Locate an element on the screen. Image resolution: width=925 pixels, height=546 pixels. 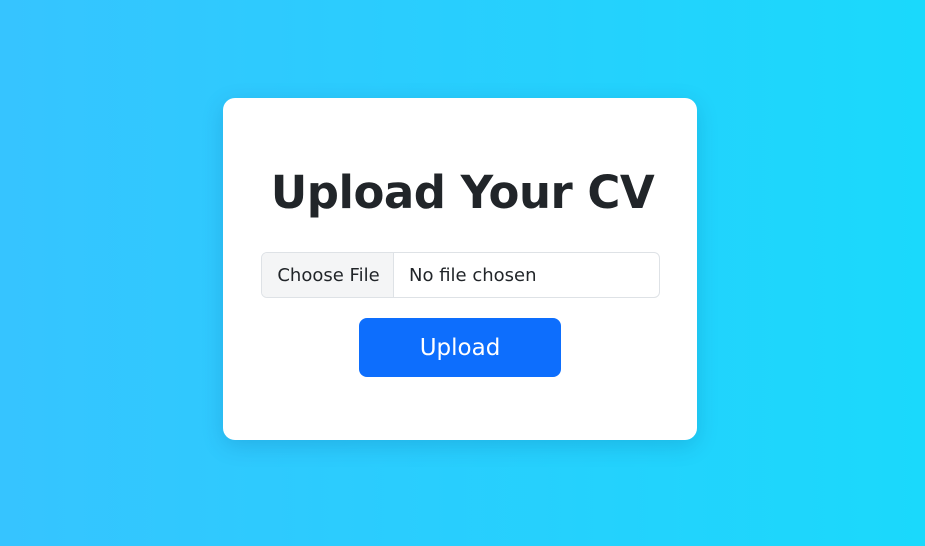
file-status-text: No file chosen is located at coordinates (473, 275).